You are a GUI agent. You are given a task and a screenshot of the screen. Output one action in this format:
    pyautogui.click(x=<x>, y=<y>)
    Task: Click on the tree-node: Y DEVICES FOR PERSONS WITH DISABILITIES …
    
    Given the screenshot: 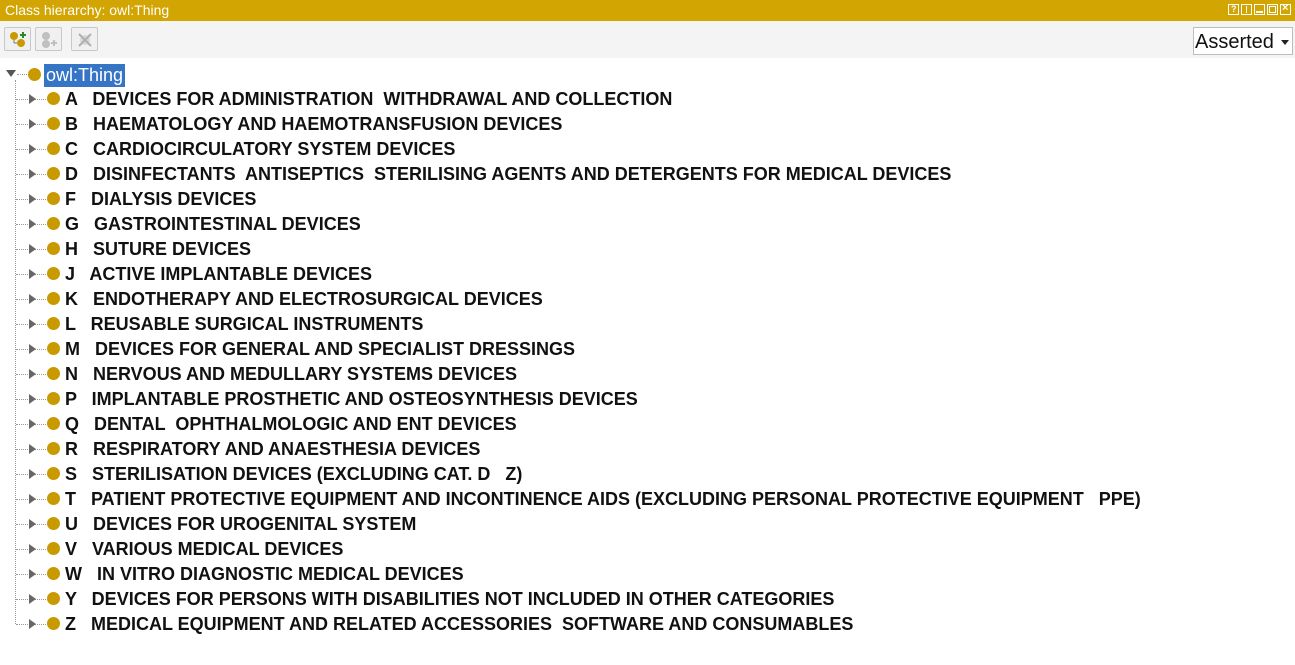 What is the action you would take?
    pyautogui.click(x=645, y=599)
    